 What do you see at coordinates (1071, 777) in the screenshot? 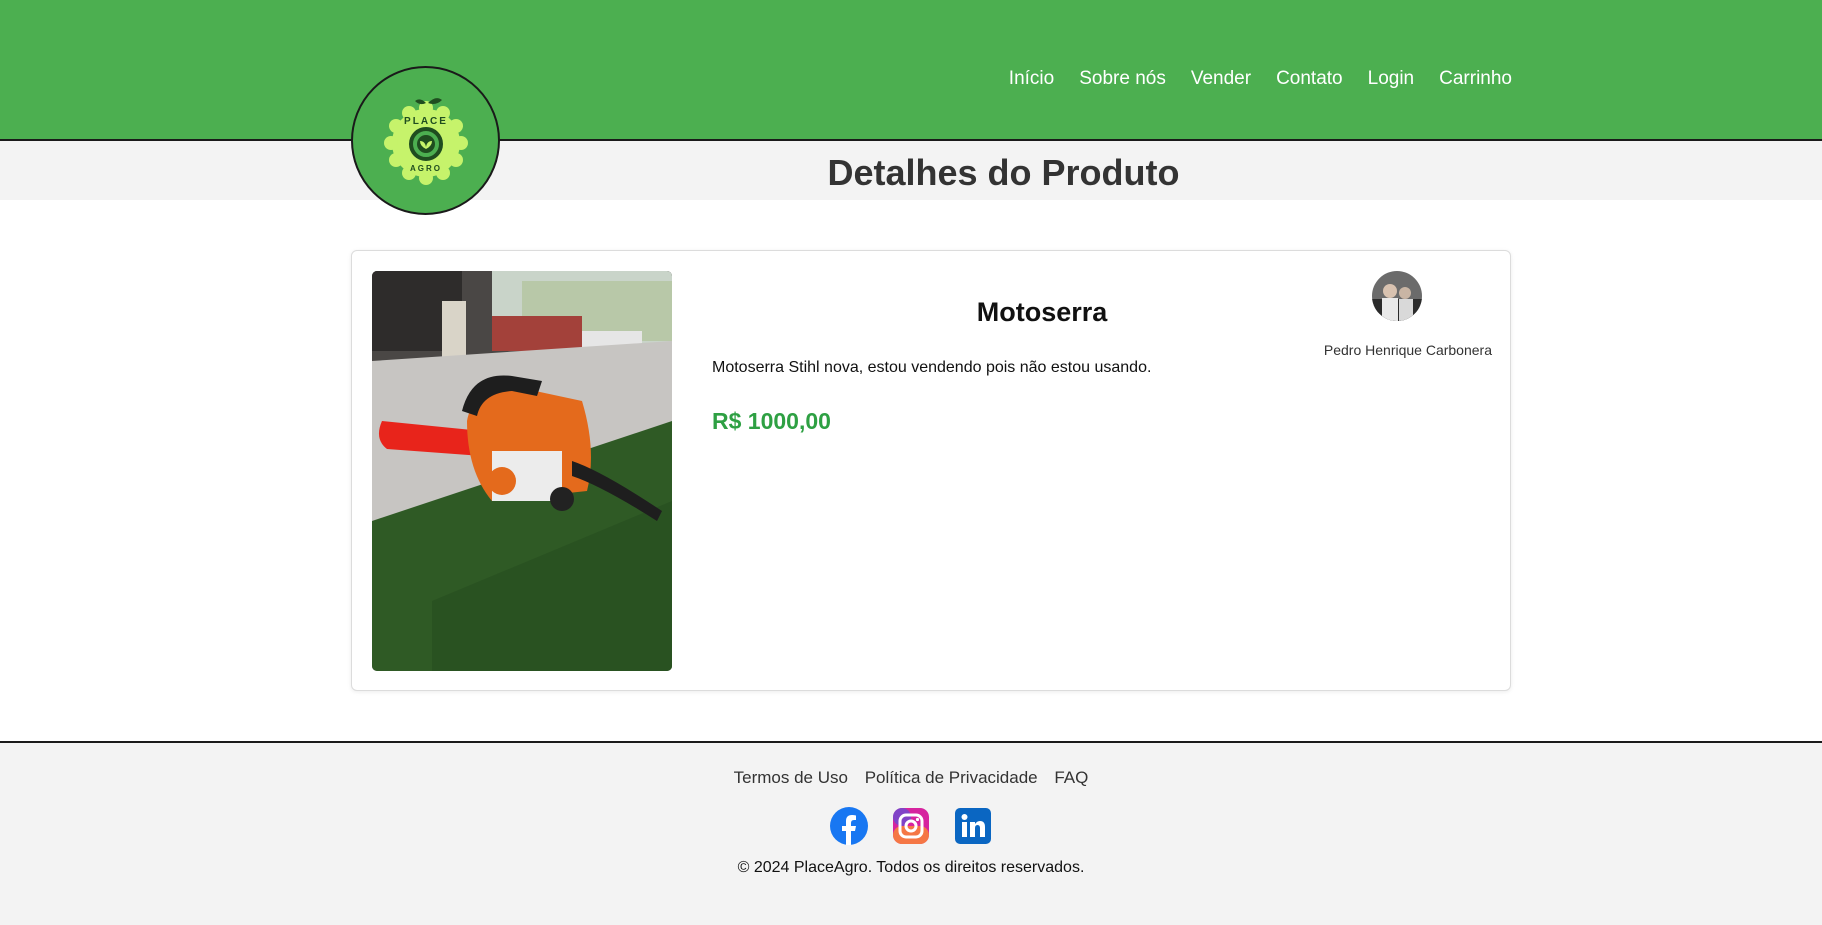
I see `footer-link-faq: FAQ` at bounding box center [1071, 777].